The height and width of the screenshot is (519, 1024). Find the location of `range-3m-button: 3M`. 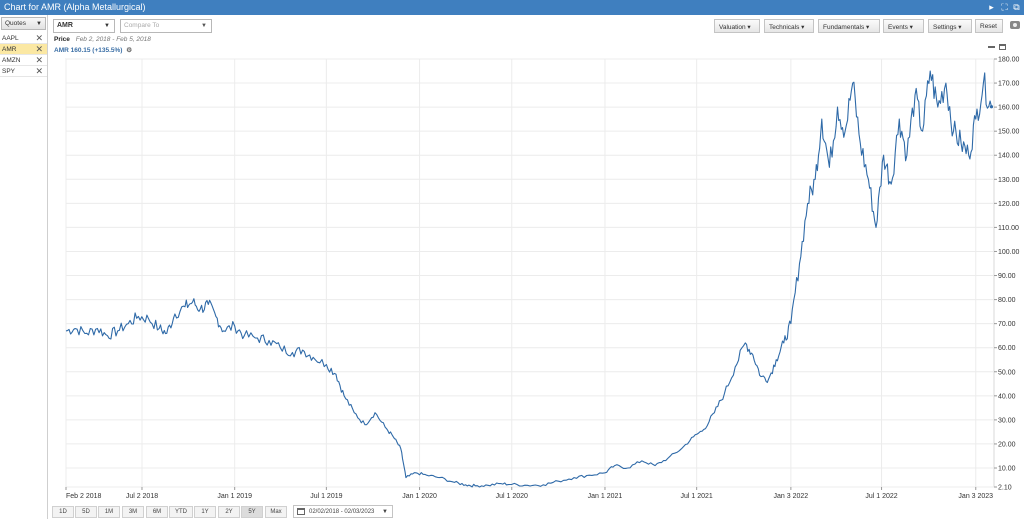

range-3m-button: 3M is located at coordinates (133, 512).